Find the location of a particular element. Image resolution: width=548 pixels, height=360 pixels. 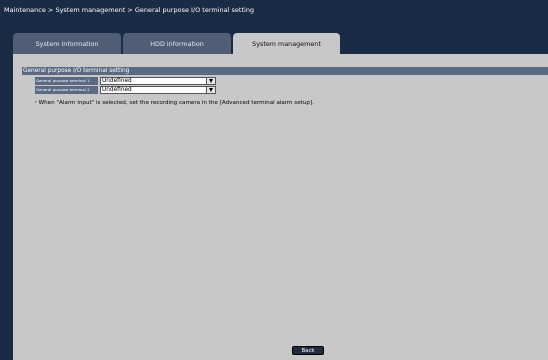

tab-system-information: System information is located at coordinates (67, 43).